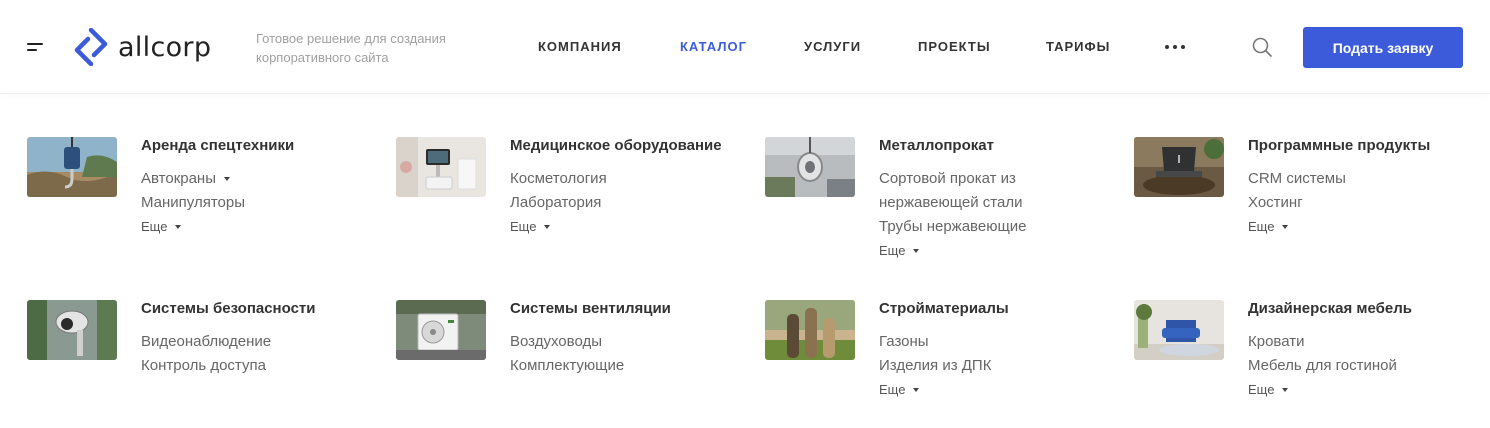  Describe the element at coordinates (1353, 342) in the screenshot. I see `category-item: Кровати` at that location.